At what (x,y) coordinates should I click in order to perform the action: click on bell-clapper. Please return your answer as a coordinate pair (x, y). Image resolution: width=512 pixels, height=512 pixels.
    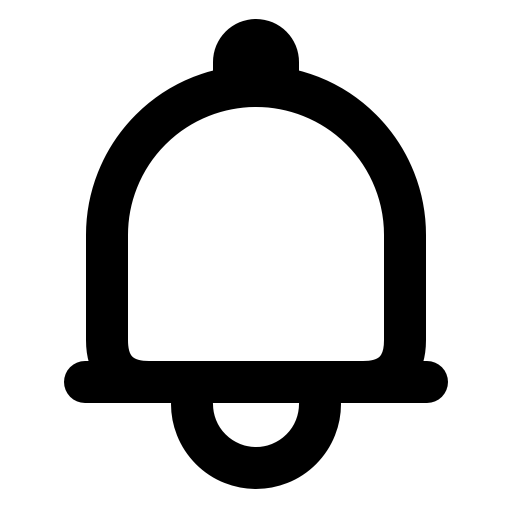
    Looking at the image, I should click on (256, 436).